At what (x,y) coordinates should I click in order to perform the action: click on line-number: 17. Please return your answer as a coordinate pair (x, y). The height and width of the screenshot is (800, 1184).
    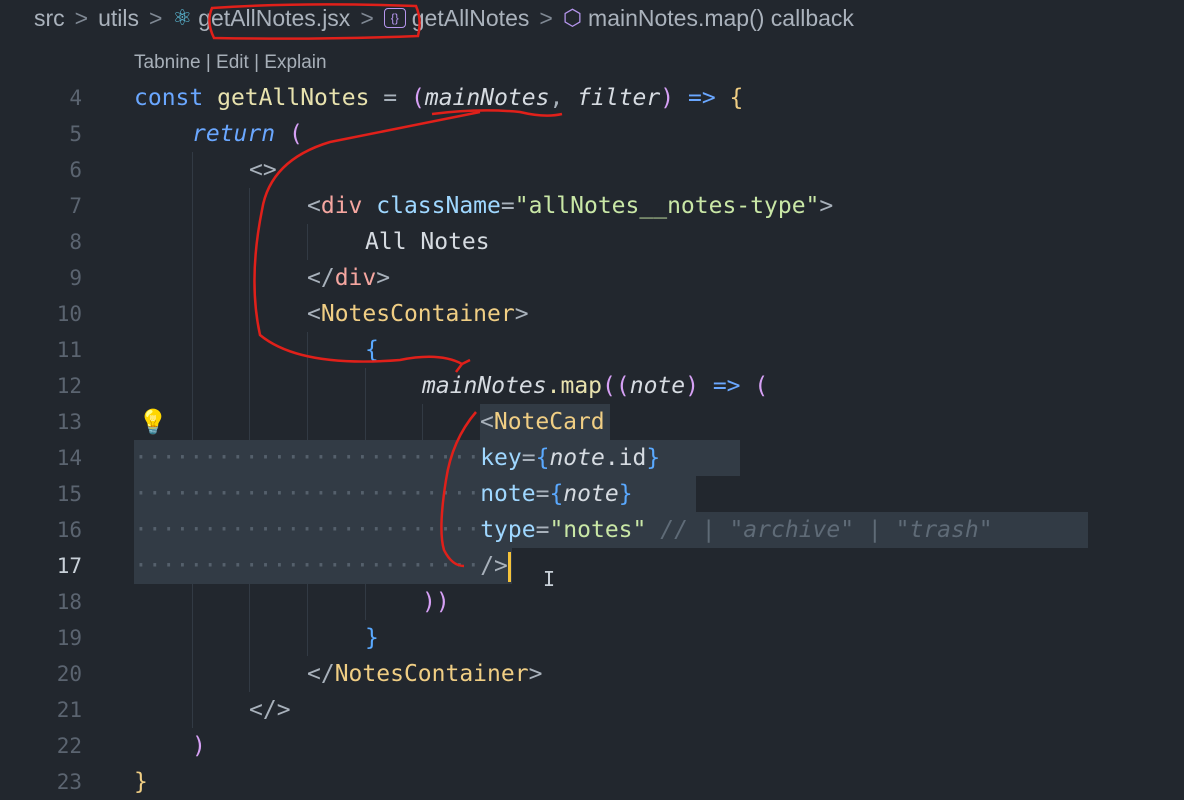
    Looking at the image, I should click on (69, 566).